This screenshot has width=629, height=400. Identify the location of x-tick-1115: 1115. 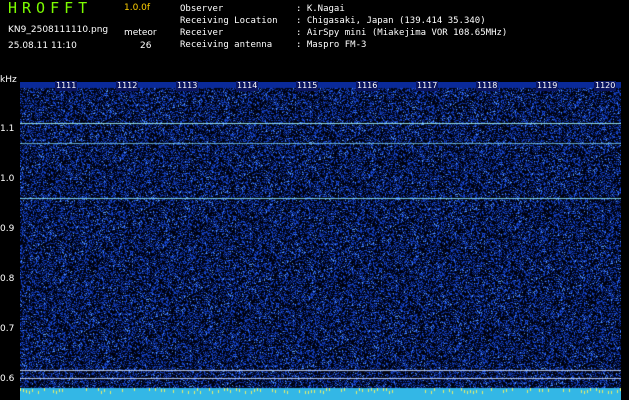
(307, 86).